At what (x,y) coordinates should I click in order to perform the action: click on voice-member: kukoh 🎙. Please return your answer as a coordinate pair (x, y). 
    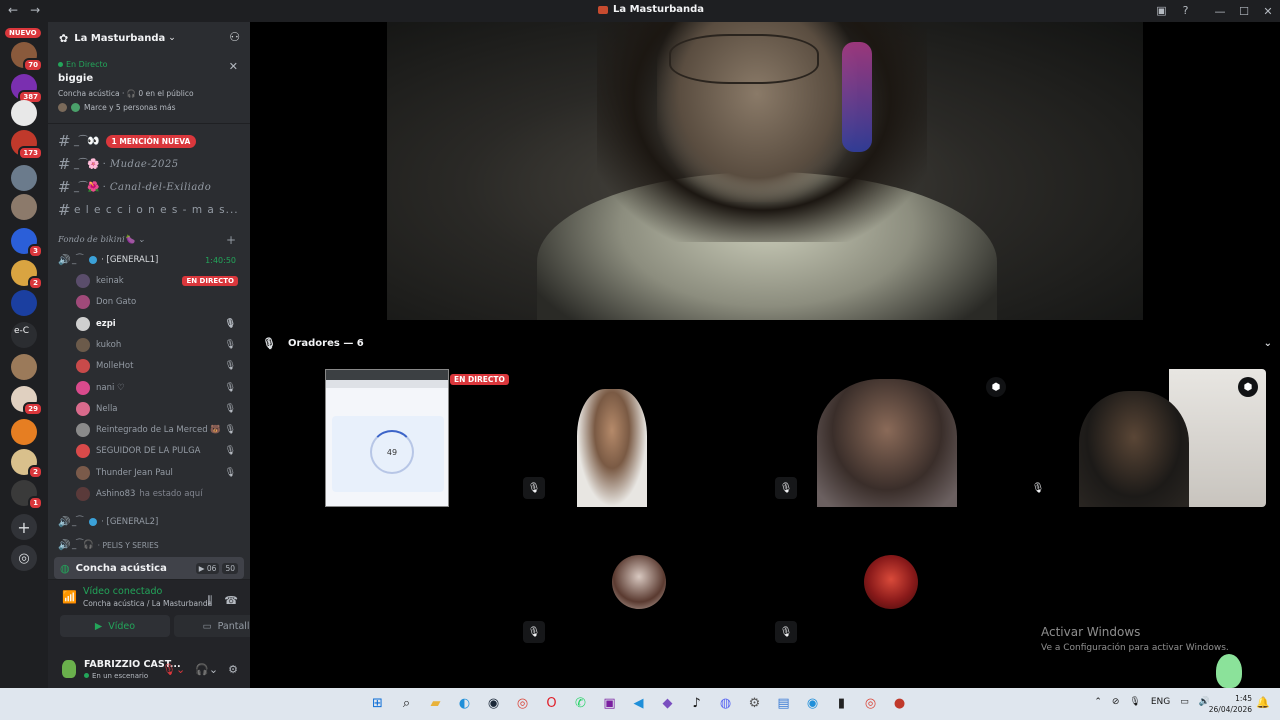
    Looking at the image, I should click on (159, 345).